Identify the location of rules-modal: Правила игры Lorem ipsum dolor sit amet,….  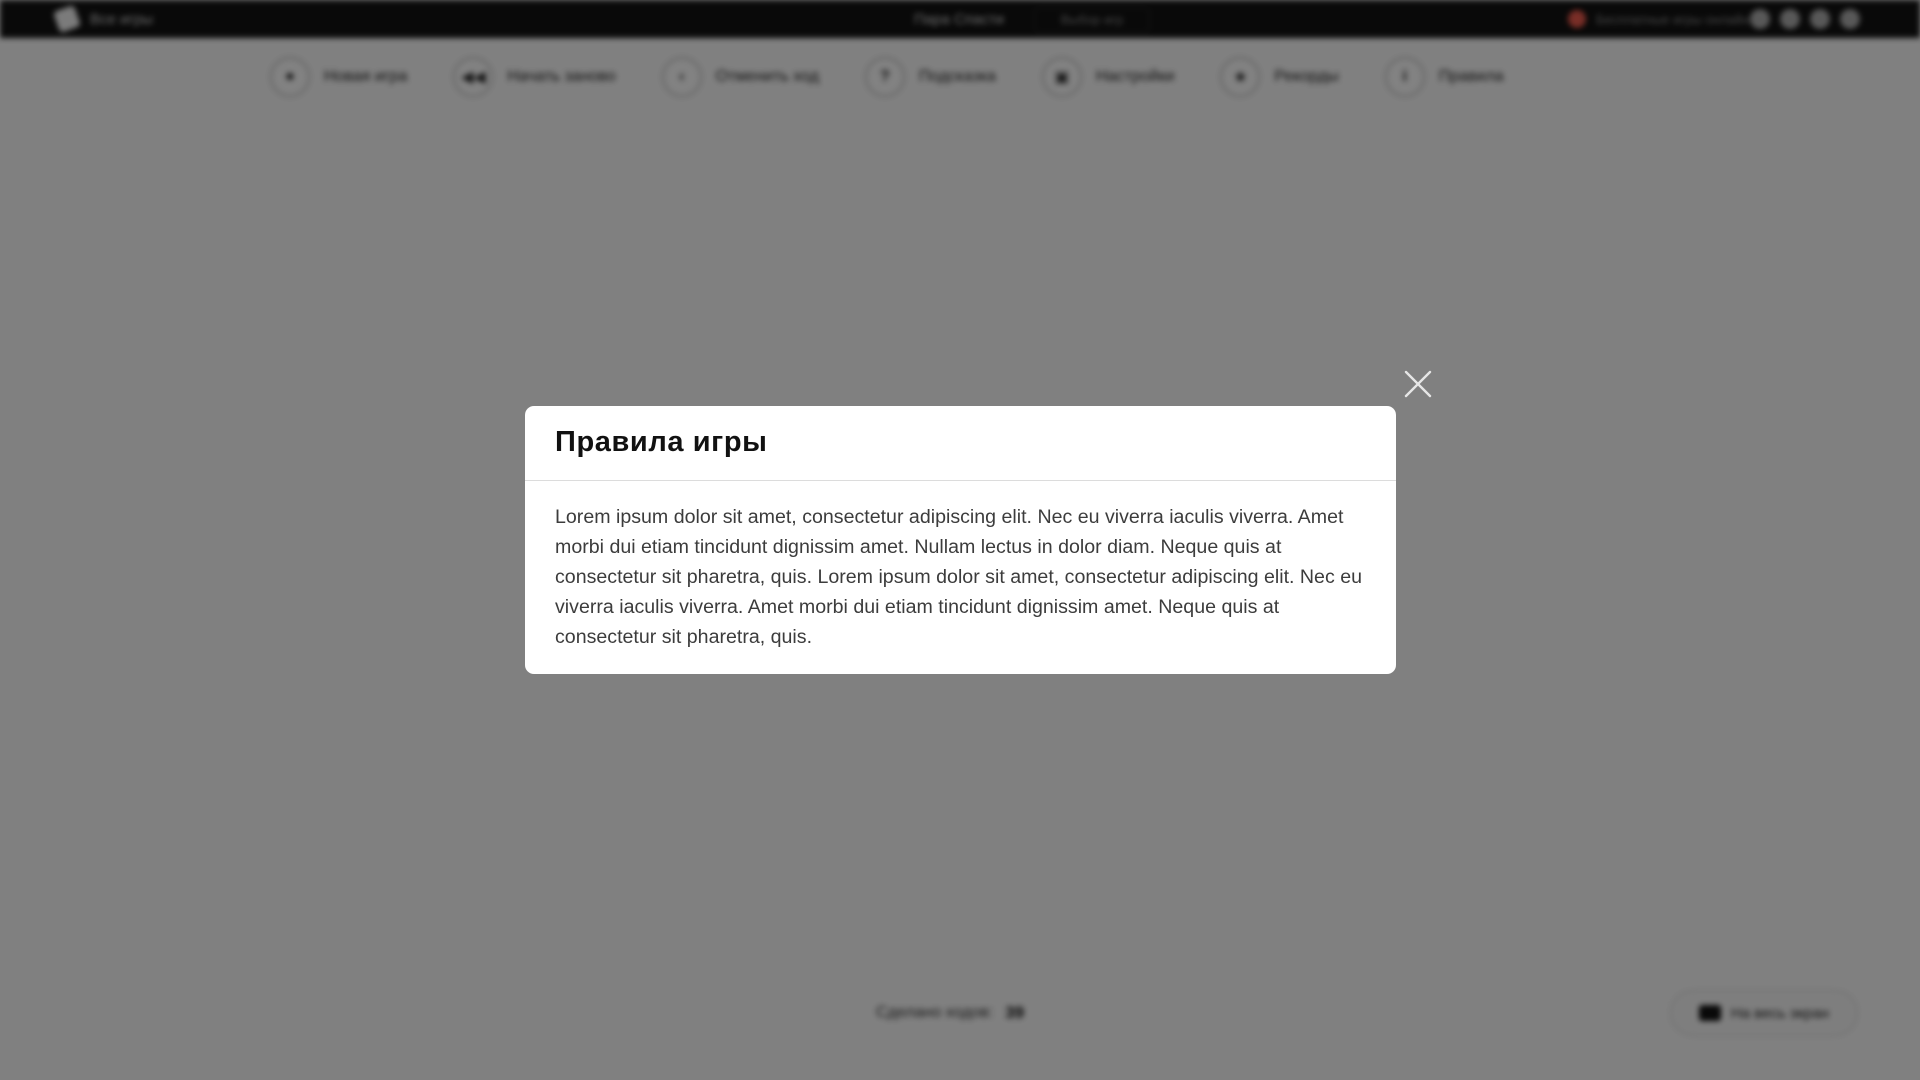
(960, 540).